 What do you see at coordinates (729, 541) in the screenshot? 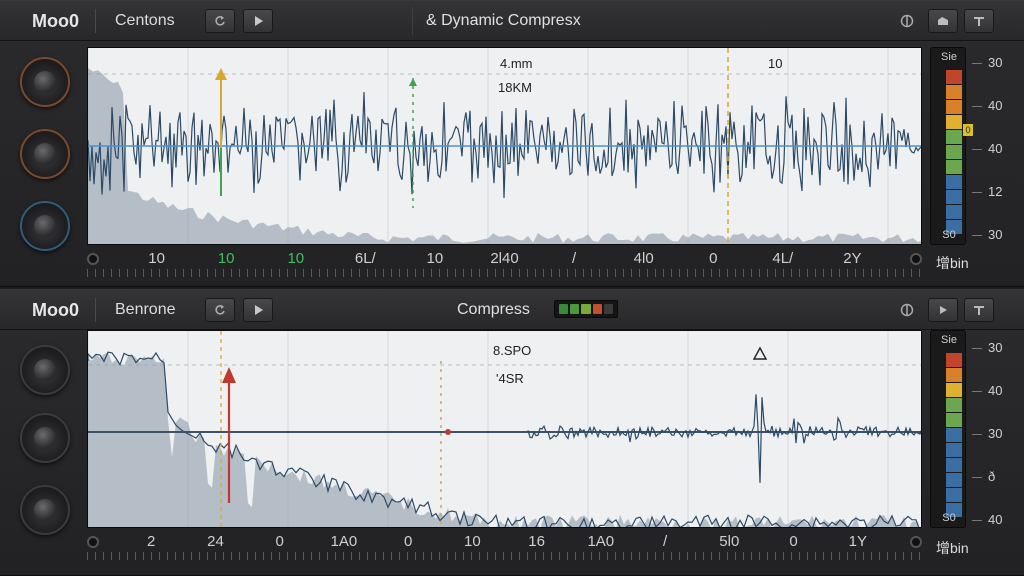
I see `timeline-label: 5l0` at bounding box center [729, 541].